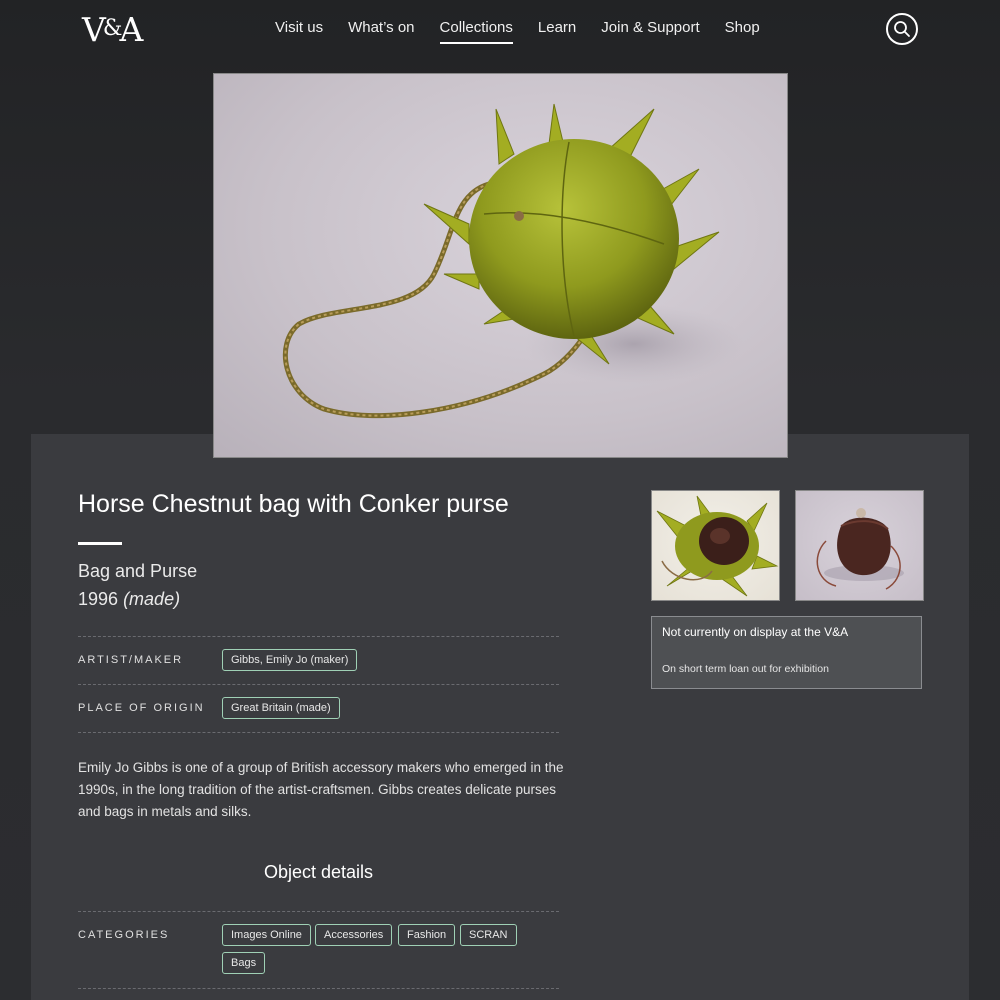  Describe the element at coordinates (98, 599) in the screenshot. I see `object-year: 1996` at that location.